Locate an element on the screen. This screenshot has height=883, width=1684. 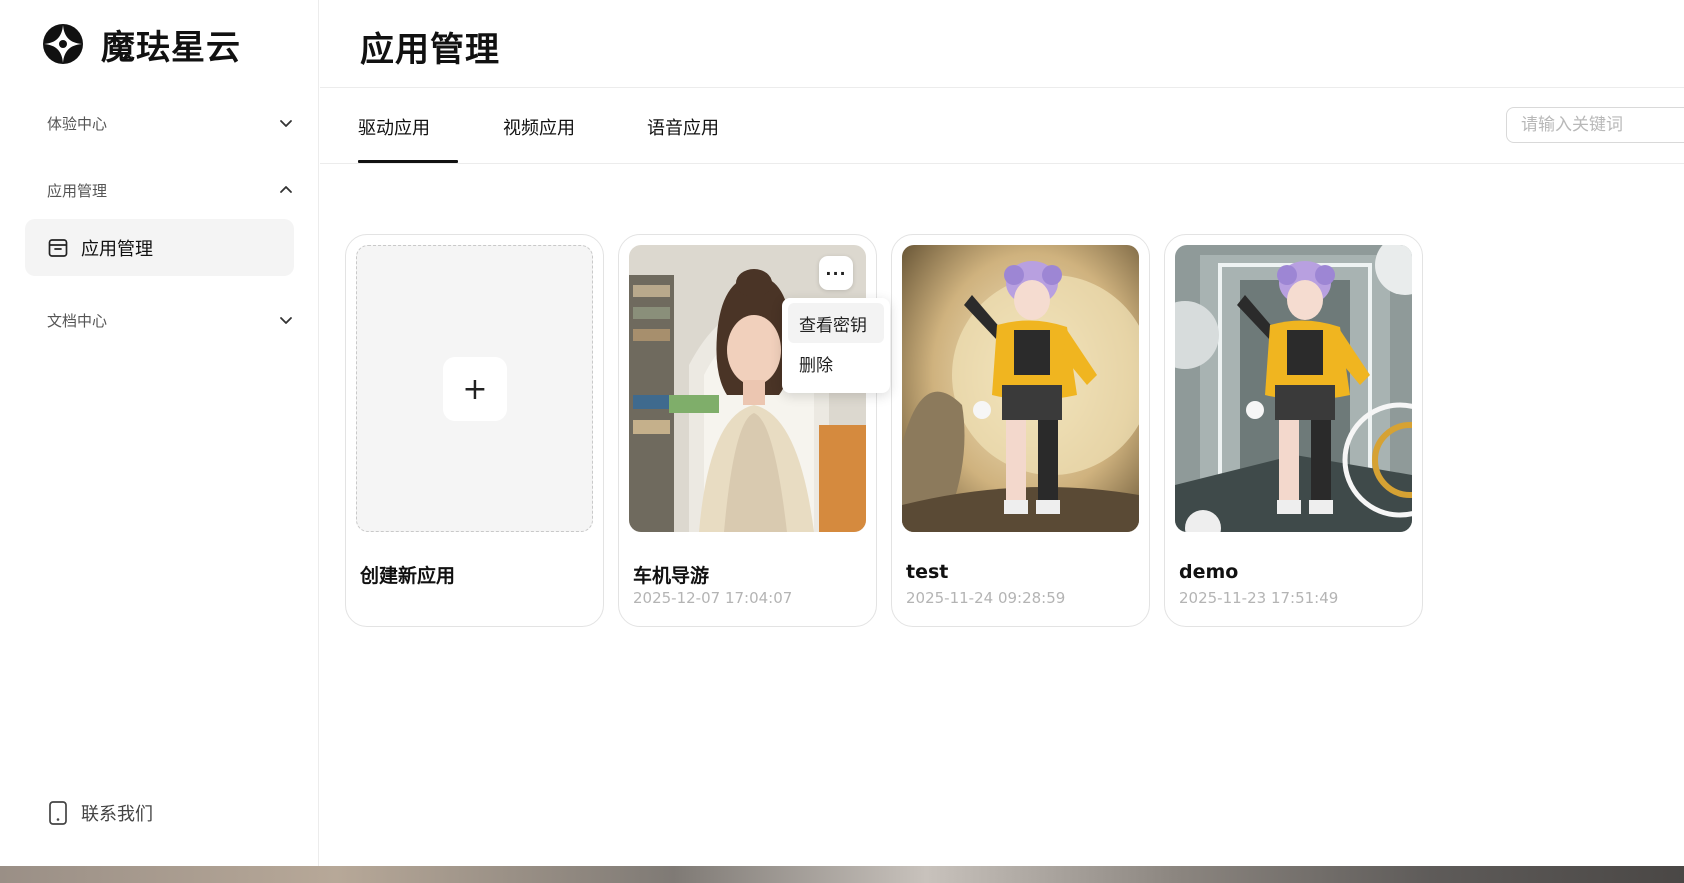
sidebar-group-app-management: 应用管理 is located at coordinates (160, 190).